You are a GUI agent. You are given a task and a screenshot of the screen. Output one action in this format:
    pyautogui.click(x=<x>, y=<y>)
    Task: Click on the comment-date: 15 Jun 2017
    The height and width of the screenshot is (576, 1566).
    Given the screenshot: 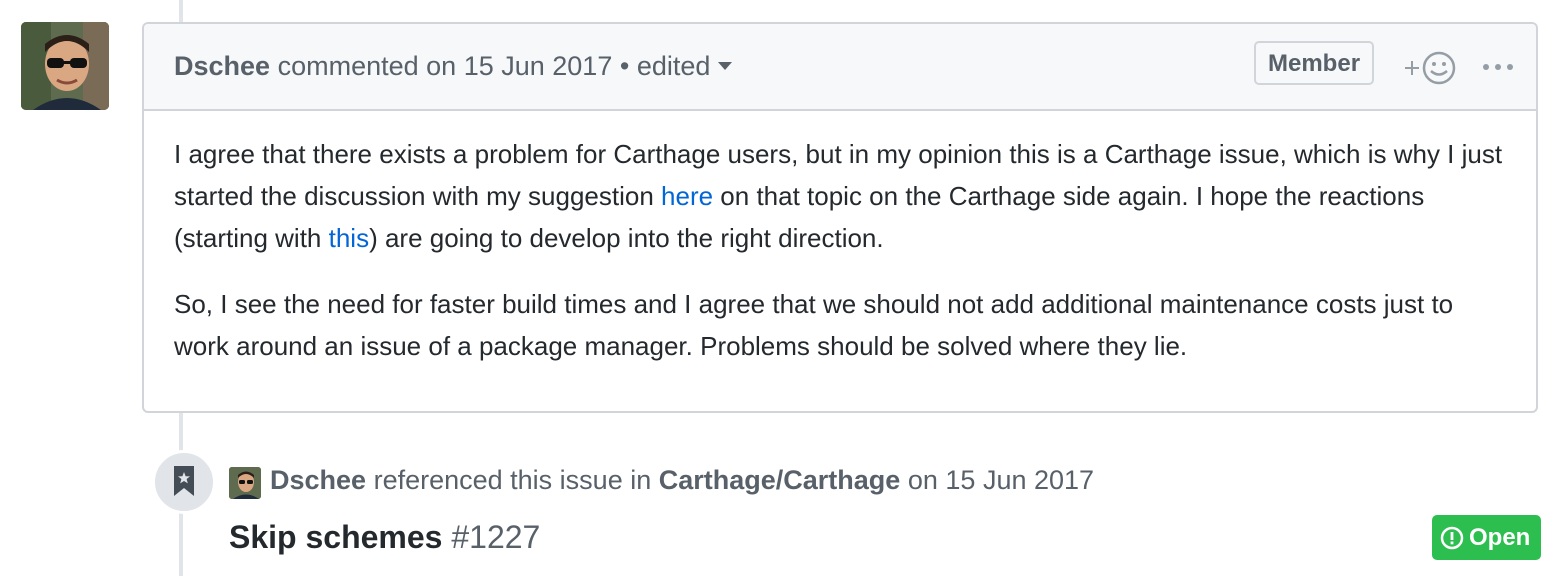 What is the action you would take?
    pyautogui.click(x=538, y=66)
    